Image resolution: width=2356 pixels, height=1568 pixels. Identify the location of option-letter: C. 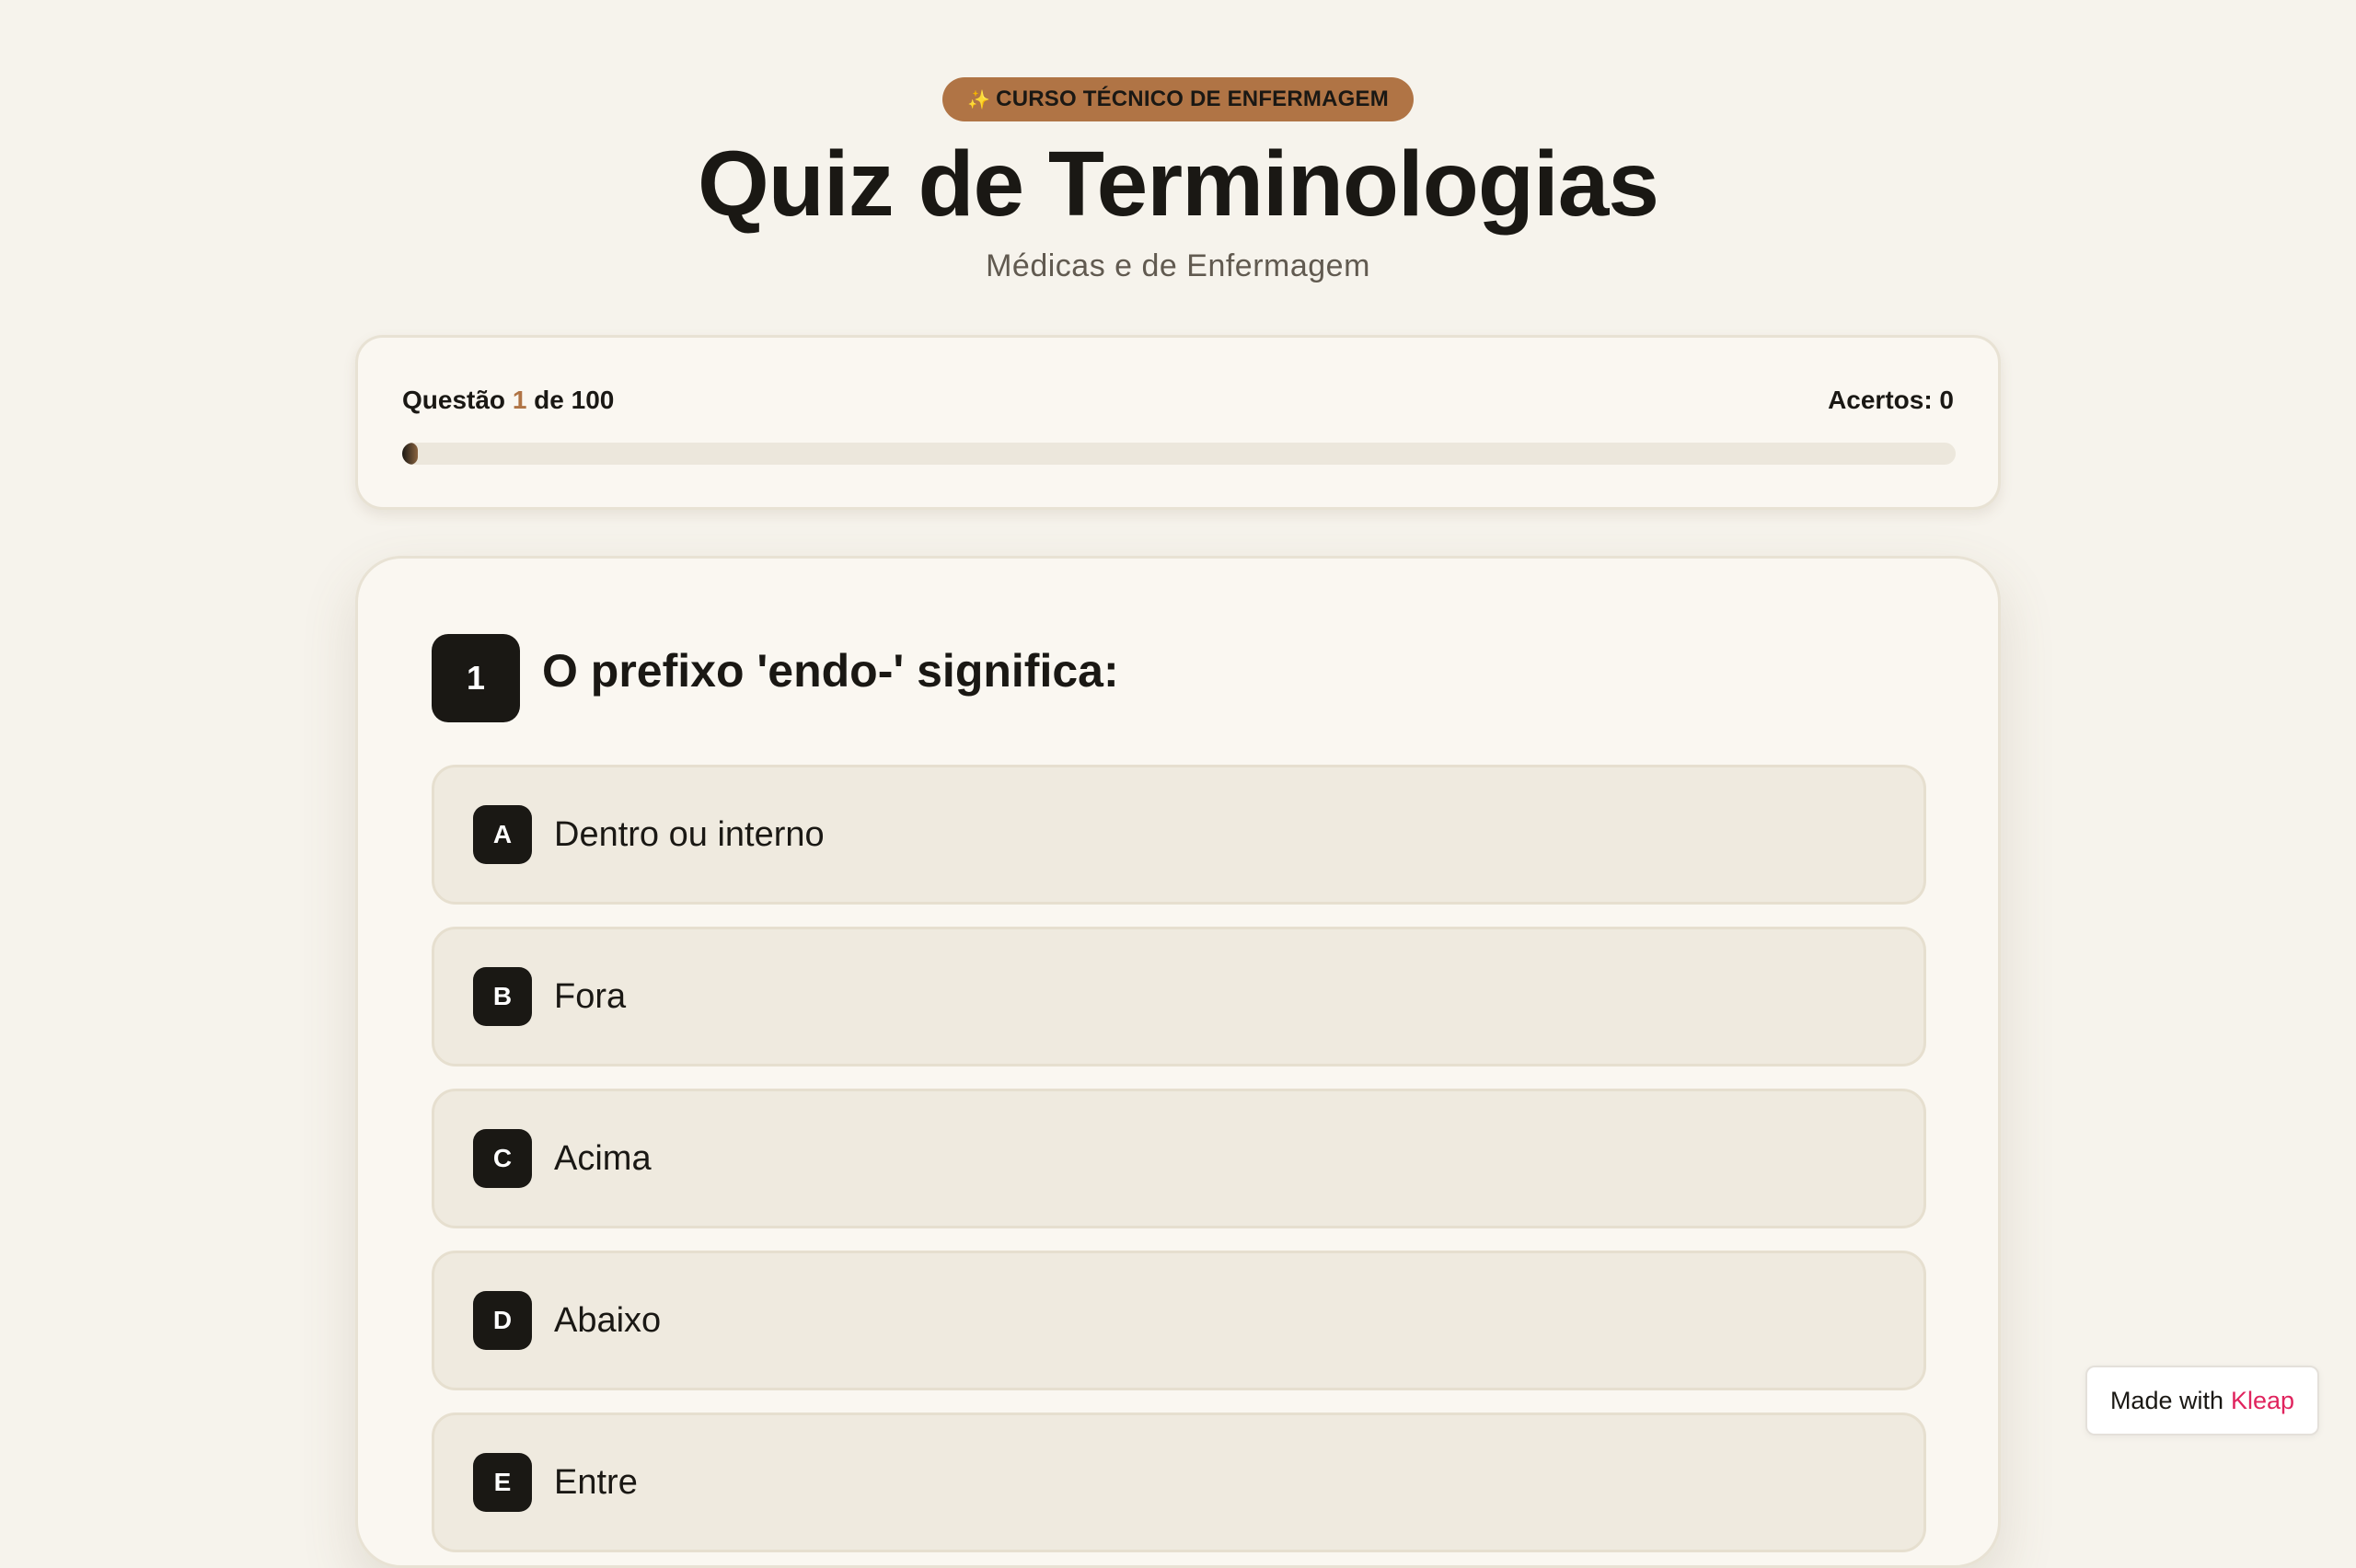
(502, 1158).